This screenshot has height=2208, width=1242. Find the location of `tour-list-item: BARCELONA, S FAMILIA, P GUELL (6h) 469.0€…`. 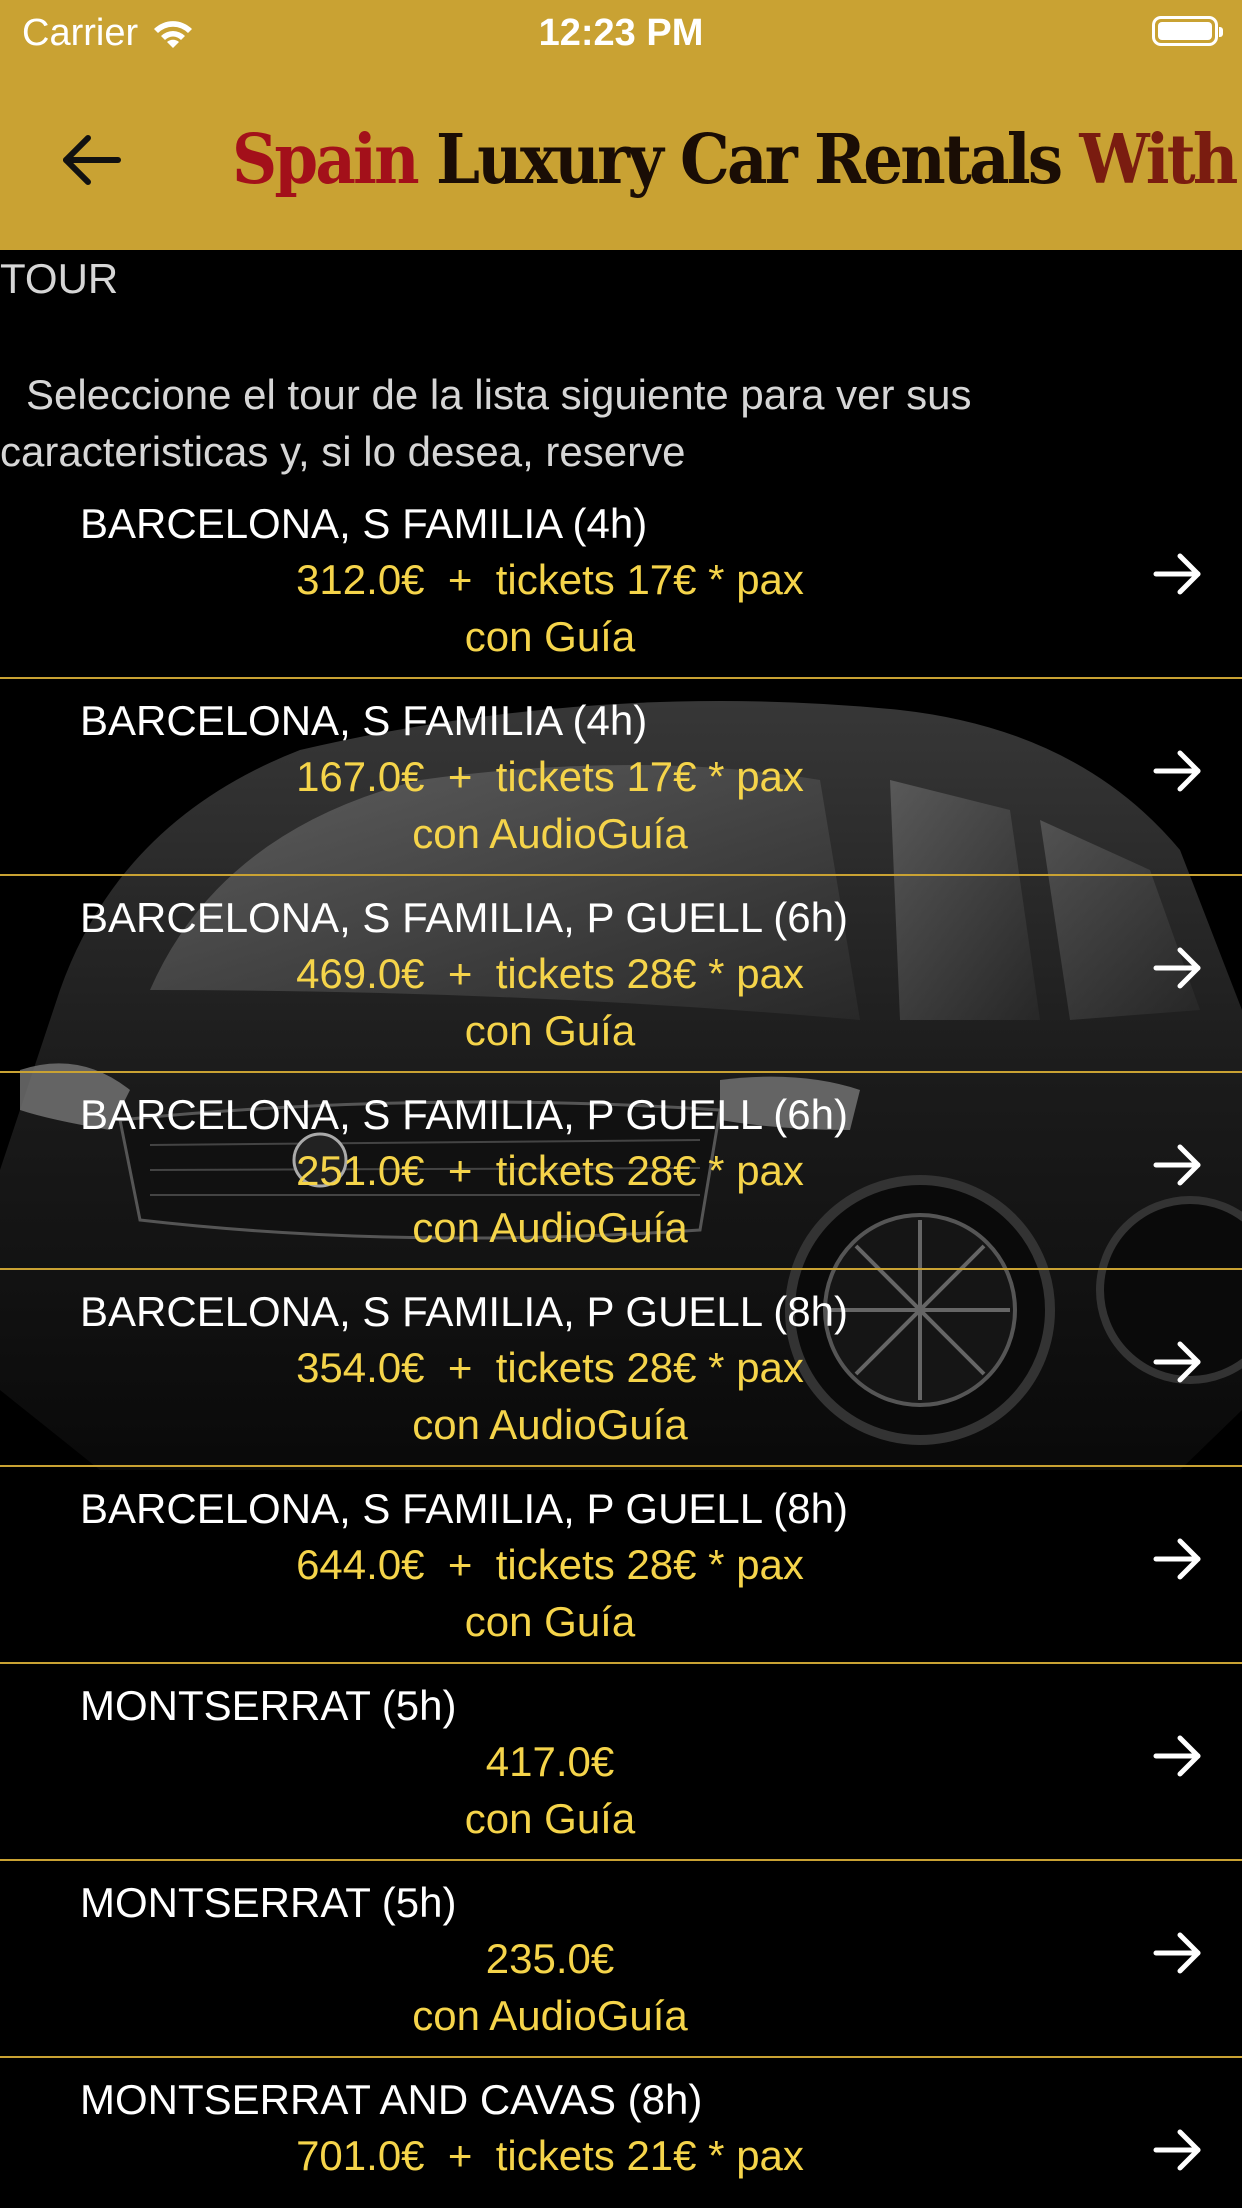

tour-list-item: BARCELONA, S FAMILIA, P GUELL (6h) 469.0€… is located at coordinates (621, 974).